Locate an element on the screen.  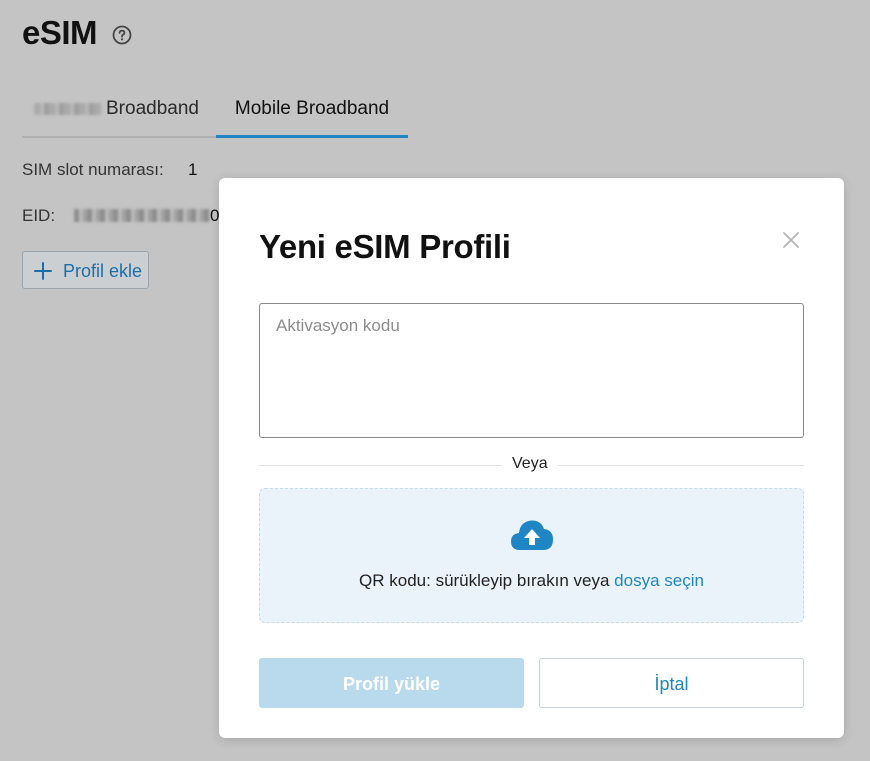
tab-mobile-broadband: Mobile Broadband is located at coordinates (312, 114).